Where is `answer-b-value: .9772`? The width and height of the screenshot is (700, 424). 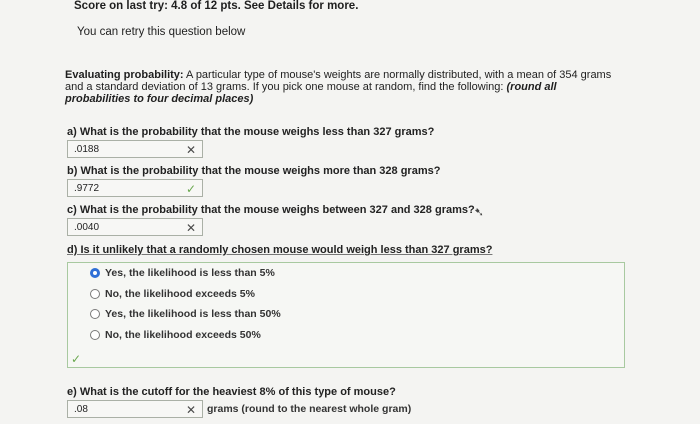
answer-b-value: .9772 is located at coordinates (87, 188).